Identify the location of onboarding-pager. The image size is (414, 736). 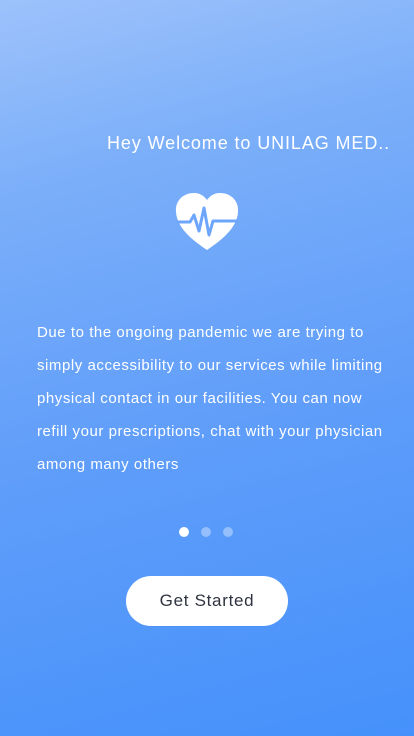
(207, 532).